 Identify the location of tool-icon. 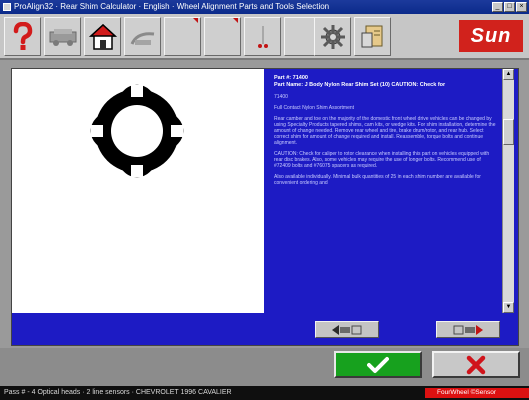
(262, 36).